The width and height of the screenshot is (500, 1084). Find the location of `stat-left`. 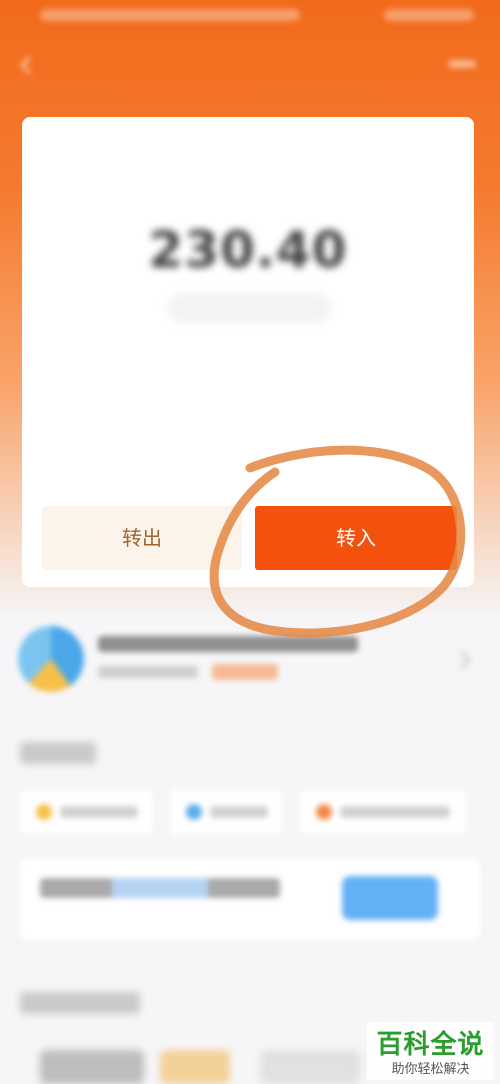

stat-left is located at coordinates (122, 405).